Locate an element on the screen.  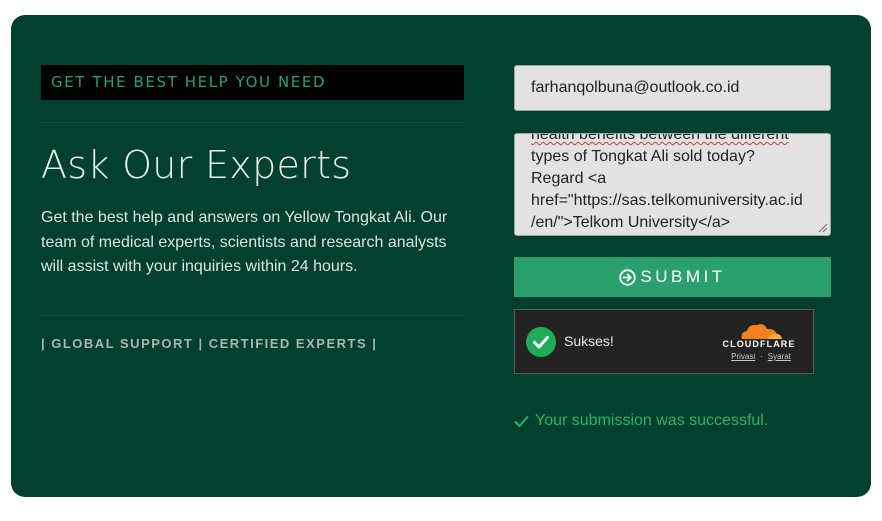
message-line: types of Tongkat Ali sold today? is located at coordinates (643, 156).